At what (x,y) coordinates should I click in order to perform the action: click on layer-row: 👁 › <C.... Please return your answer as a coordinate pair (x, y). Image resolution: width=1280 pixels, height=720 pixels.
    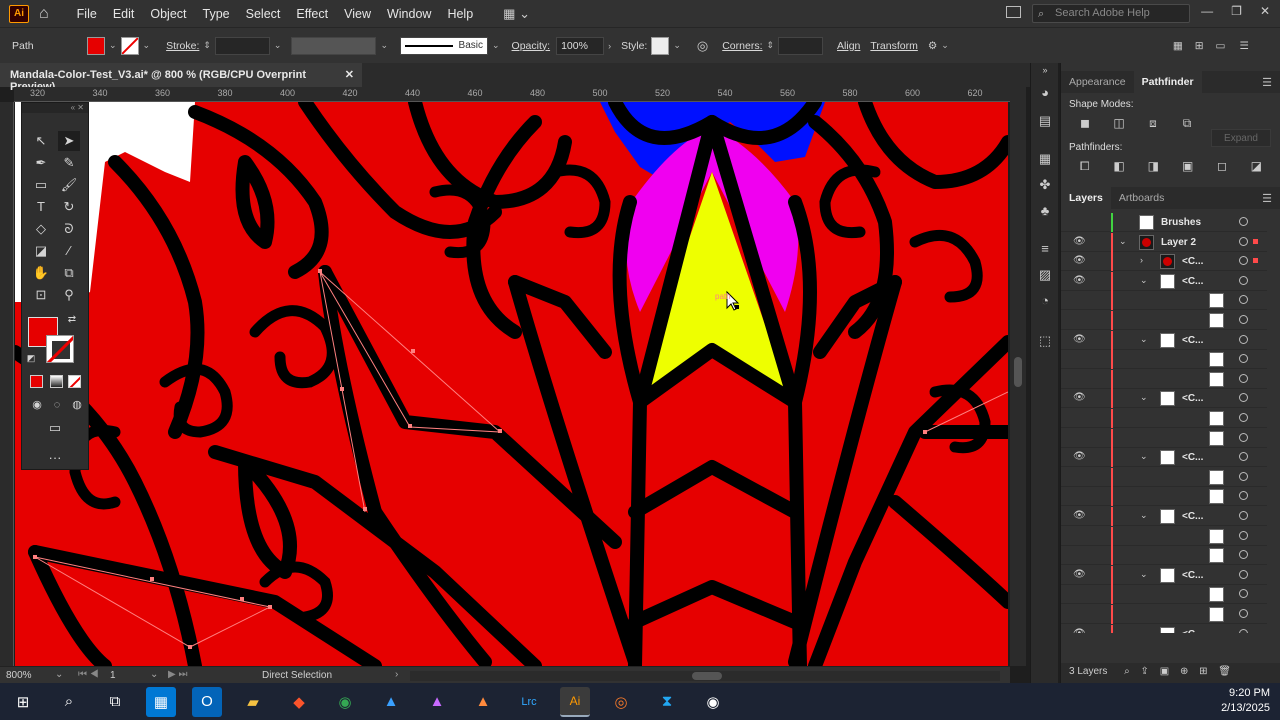
    Looking at the image, I should click on (1164, 262).